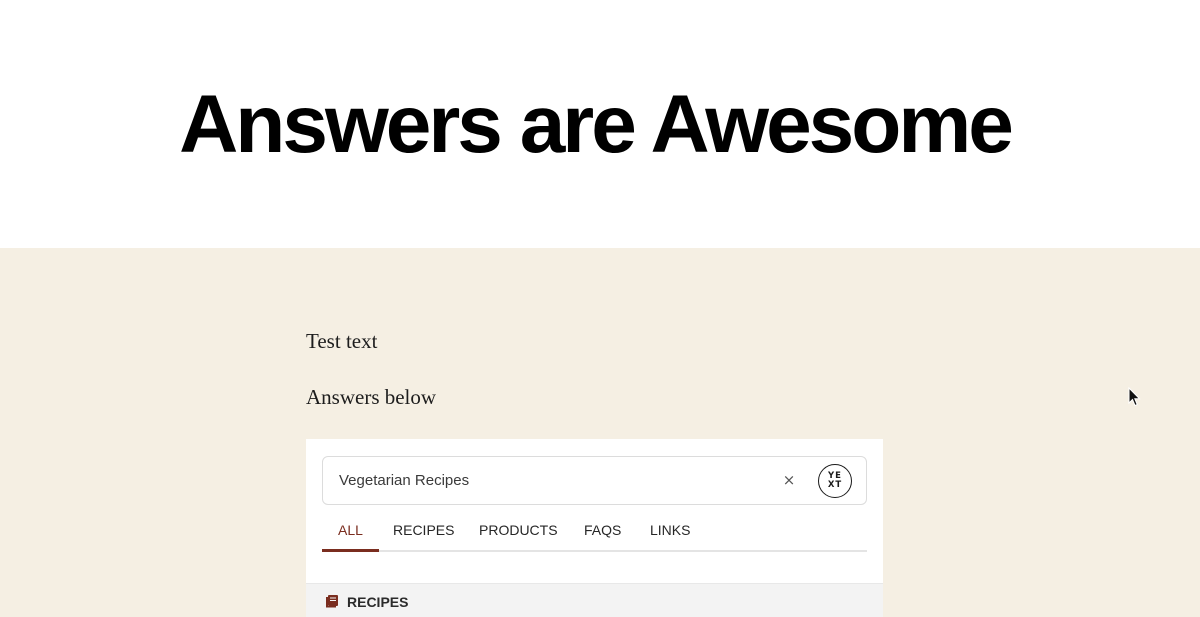  What do you see at coordinates (835, 485) in the screenshot?
I see `yext-logo-text-bottom: XT` at bounding box center [835, 485].